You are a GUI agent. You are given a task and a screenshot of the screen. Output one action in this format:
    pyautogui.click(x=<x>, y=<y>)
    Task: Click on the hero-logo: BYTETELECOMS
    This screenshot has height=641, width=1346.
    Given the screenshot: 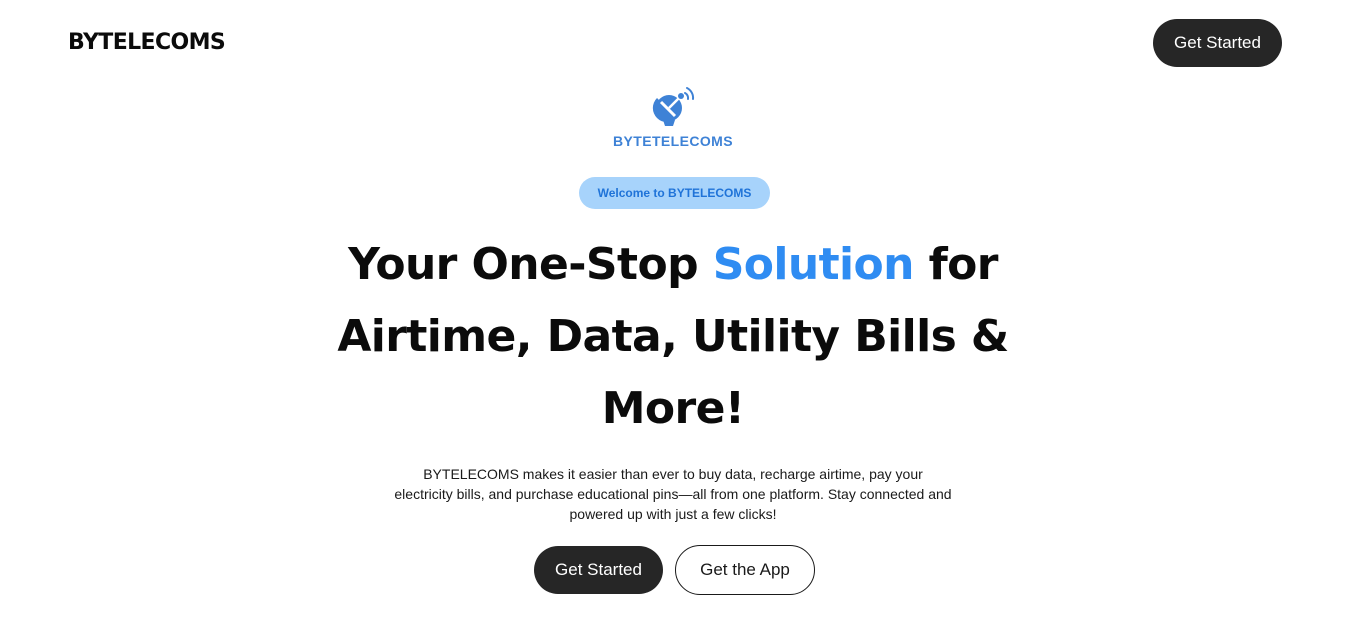 What is the action you would take?
    pyautogui.click(x=673, y=116)
    